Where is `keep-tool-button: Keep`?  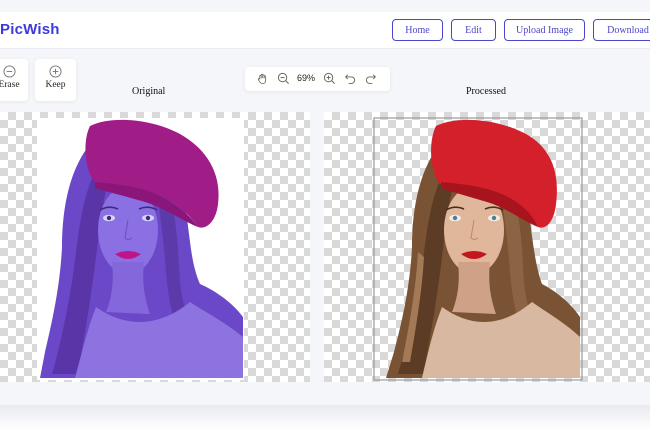 keep-tool-button: Keep is located at coordinates (55, 80).